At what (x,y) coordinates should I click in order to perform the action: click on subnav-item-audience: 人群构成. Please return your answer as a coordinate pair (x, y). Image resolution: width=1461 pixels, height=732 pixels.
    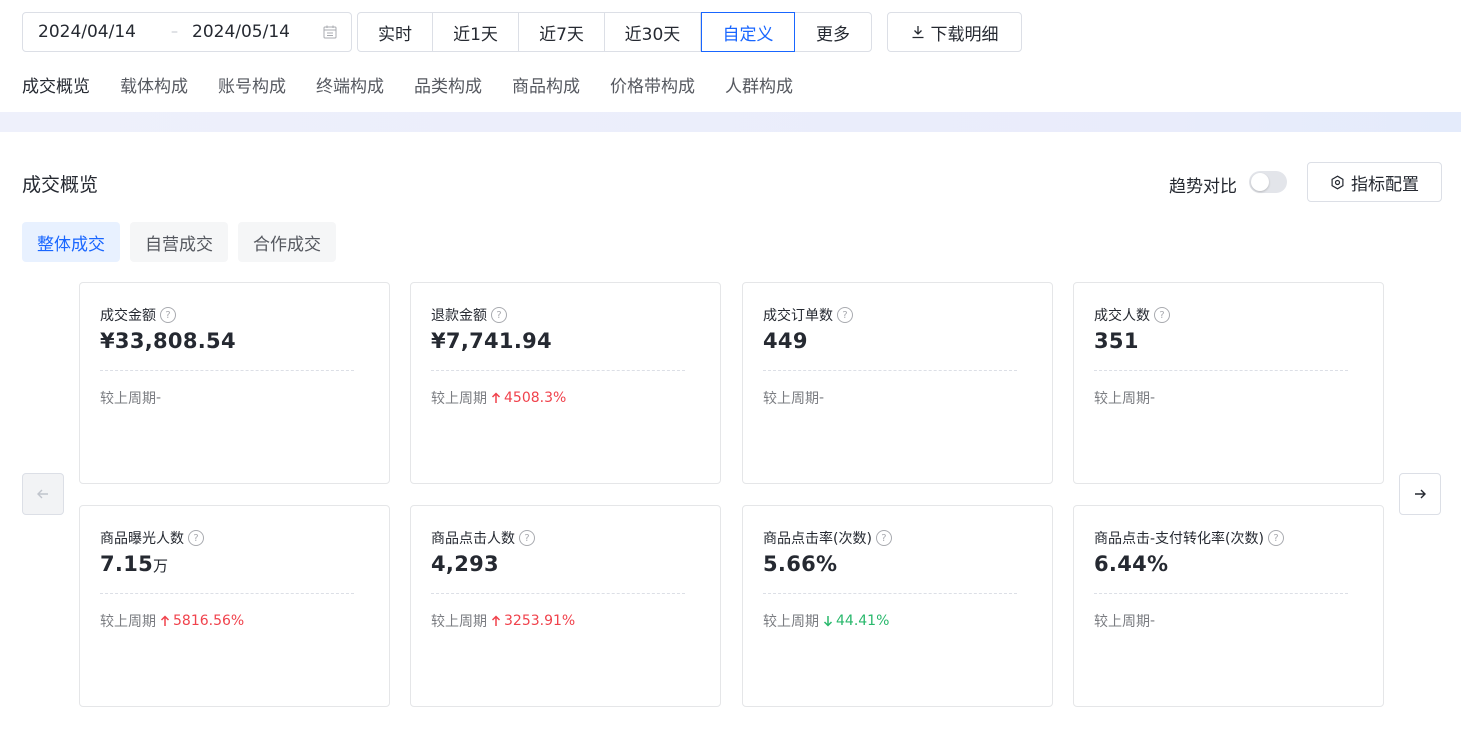
    Looking at the image, I should click on (759, 85).